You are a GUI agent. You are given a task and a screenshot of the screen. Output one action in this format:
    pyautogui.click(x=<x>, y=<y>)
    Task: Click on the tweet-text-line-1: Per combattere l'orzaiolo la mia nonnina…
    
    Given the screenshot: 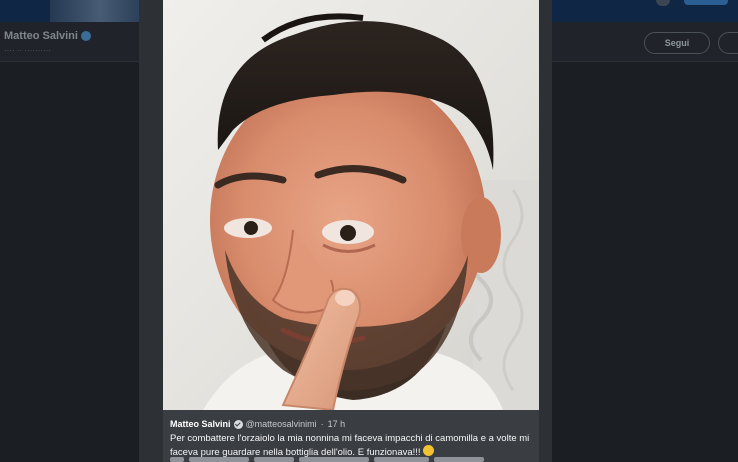 What is the action you would take?
    pyautogui.click(x=350, y=438)
    